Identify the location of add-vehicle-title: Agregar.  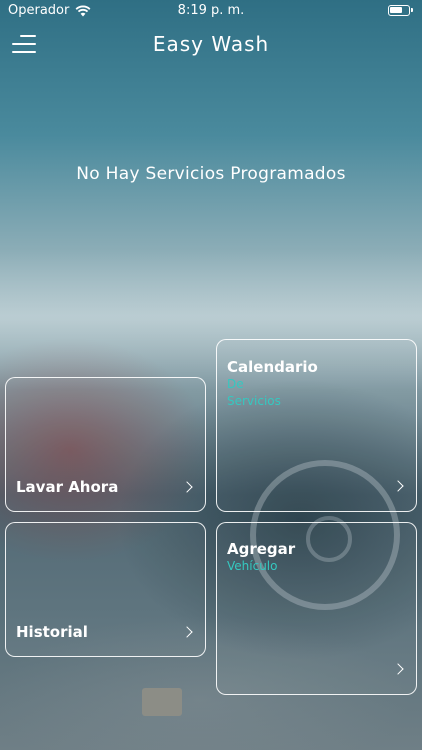
(261, 549).